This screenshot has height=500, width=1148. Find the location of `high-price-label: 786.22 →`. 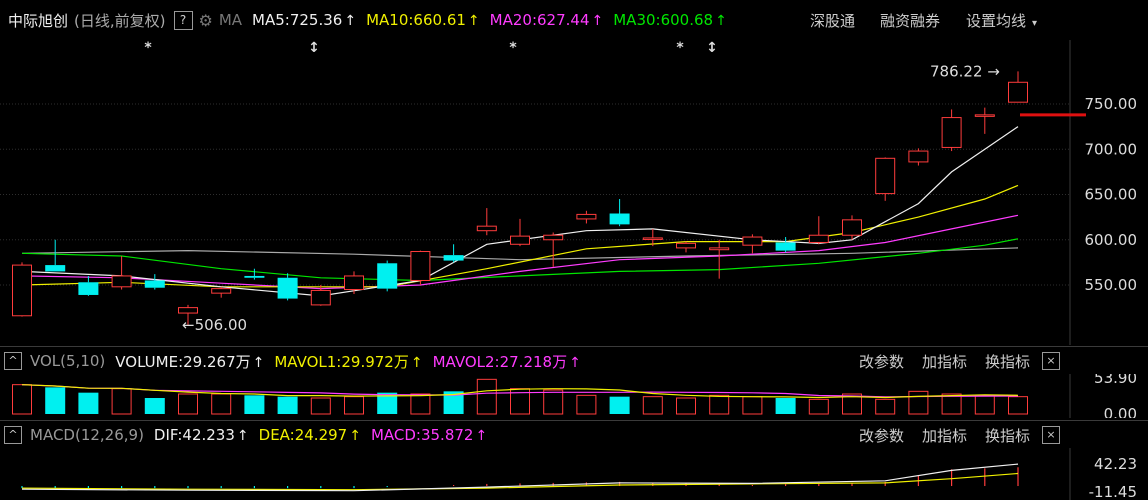

high-price-label: 786.22 → is located at coordinates (965, 71).